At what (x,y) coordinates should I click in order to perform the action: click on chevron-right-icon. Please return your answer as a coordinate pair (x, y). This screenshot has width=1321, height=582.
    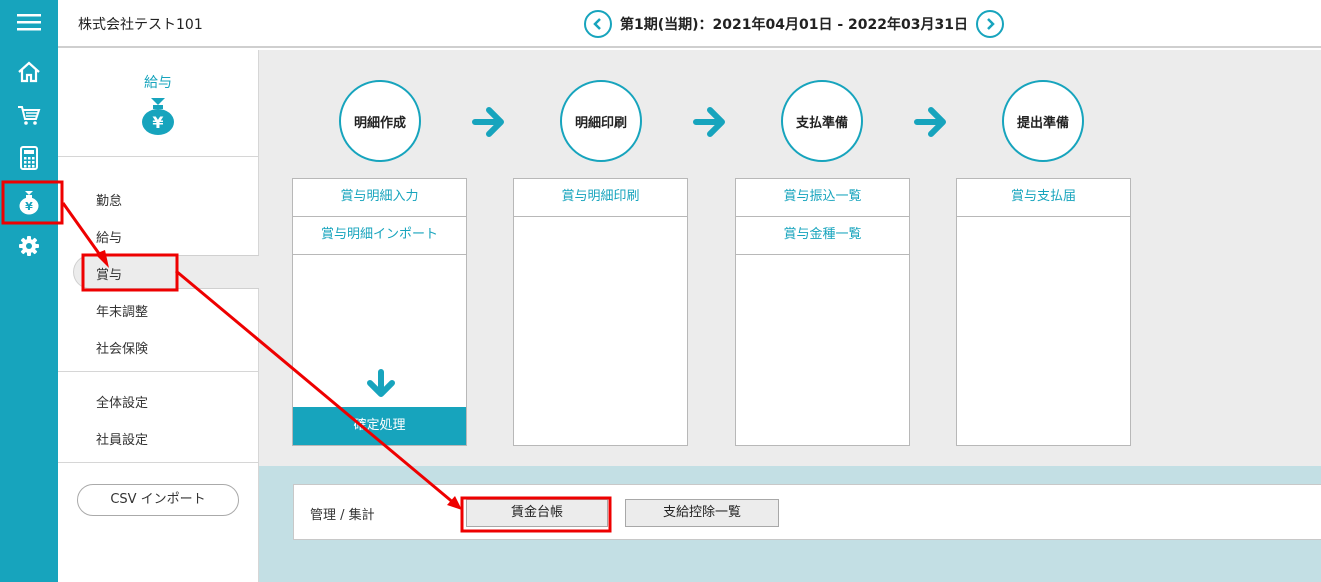
    Looking at the image, I should click on (991, 24).